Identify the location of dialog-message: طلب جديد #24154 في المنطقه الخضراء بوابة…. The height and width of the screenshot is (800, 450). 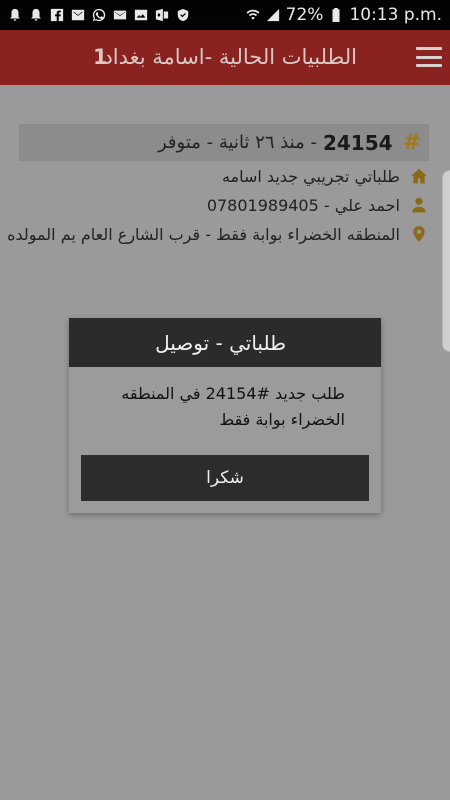
(233, 406).